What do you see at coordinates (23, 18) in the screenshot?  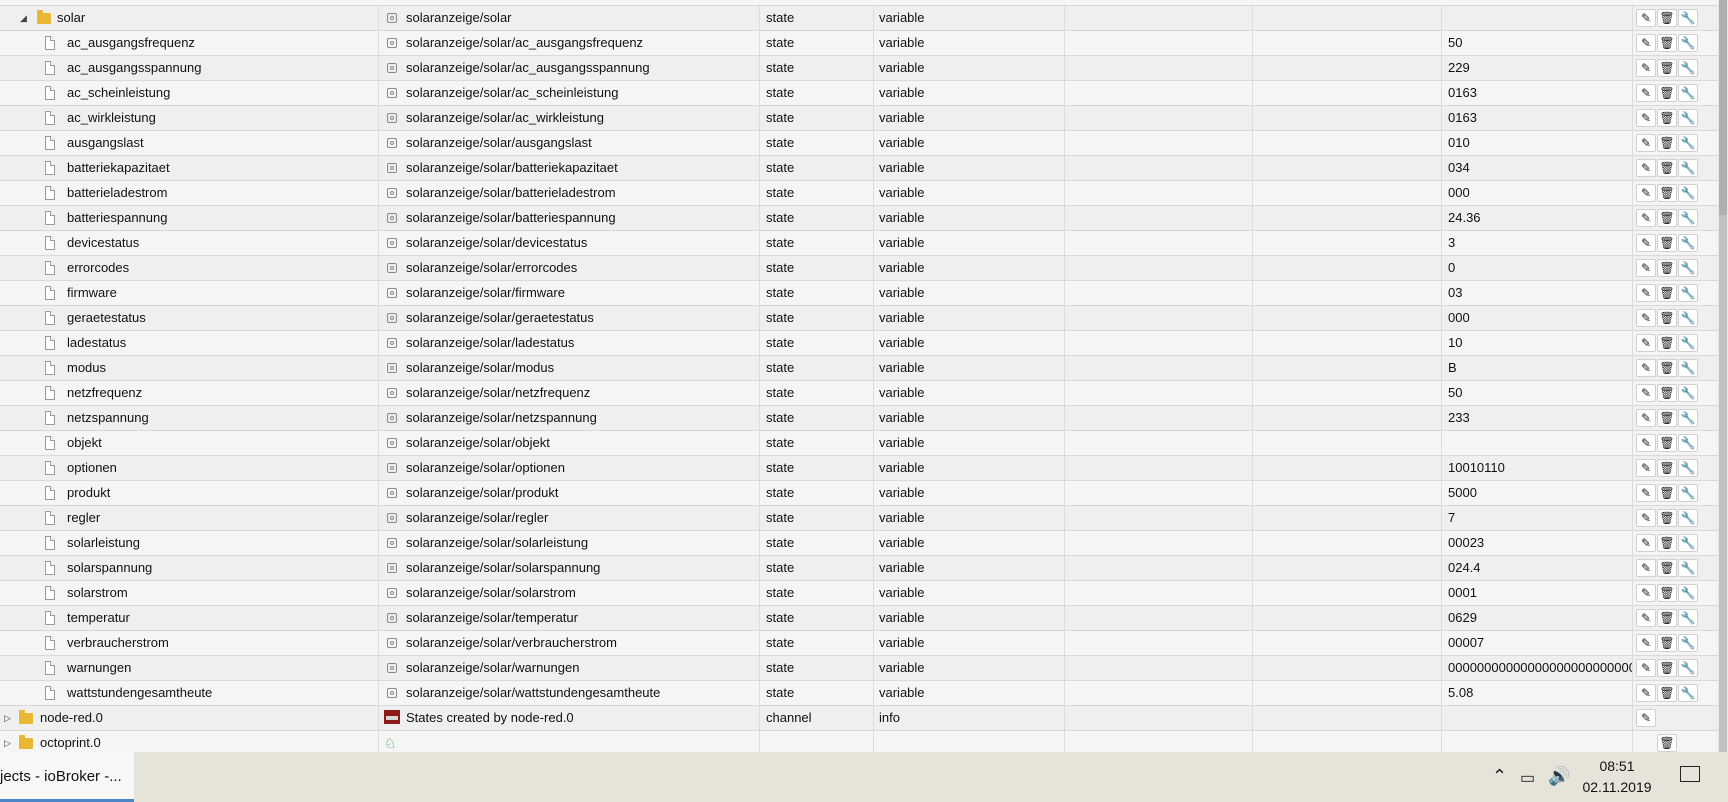 I see `collapse-arrow-icon: ◢` at bounding box center [23, 18].